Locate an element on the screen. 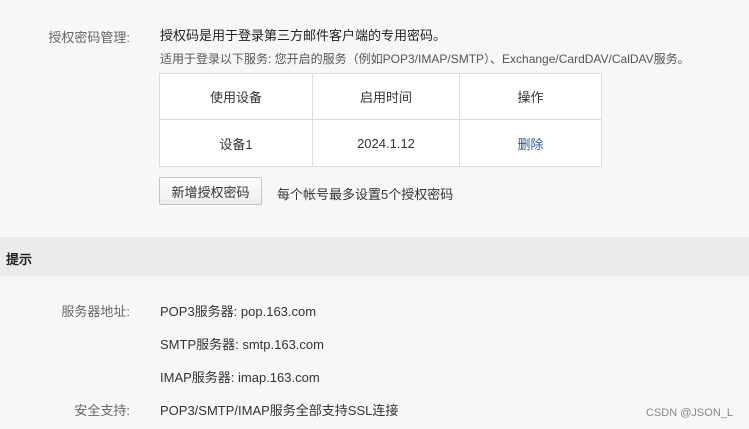 Image resolution: width=749 pixels, height=429 pixels. delete-link: 删除 is located at coordinates (530, 144).